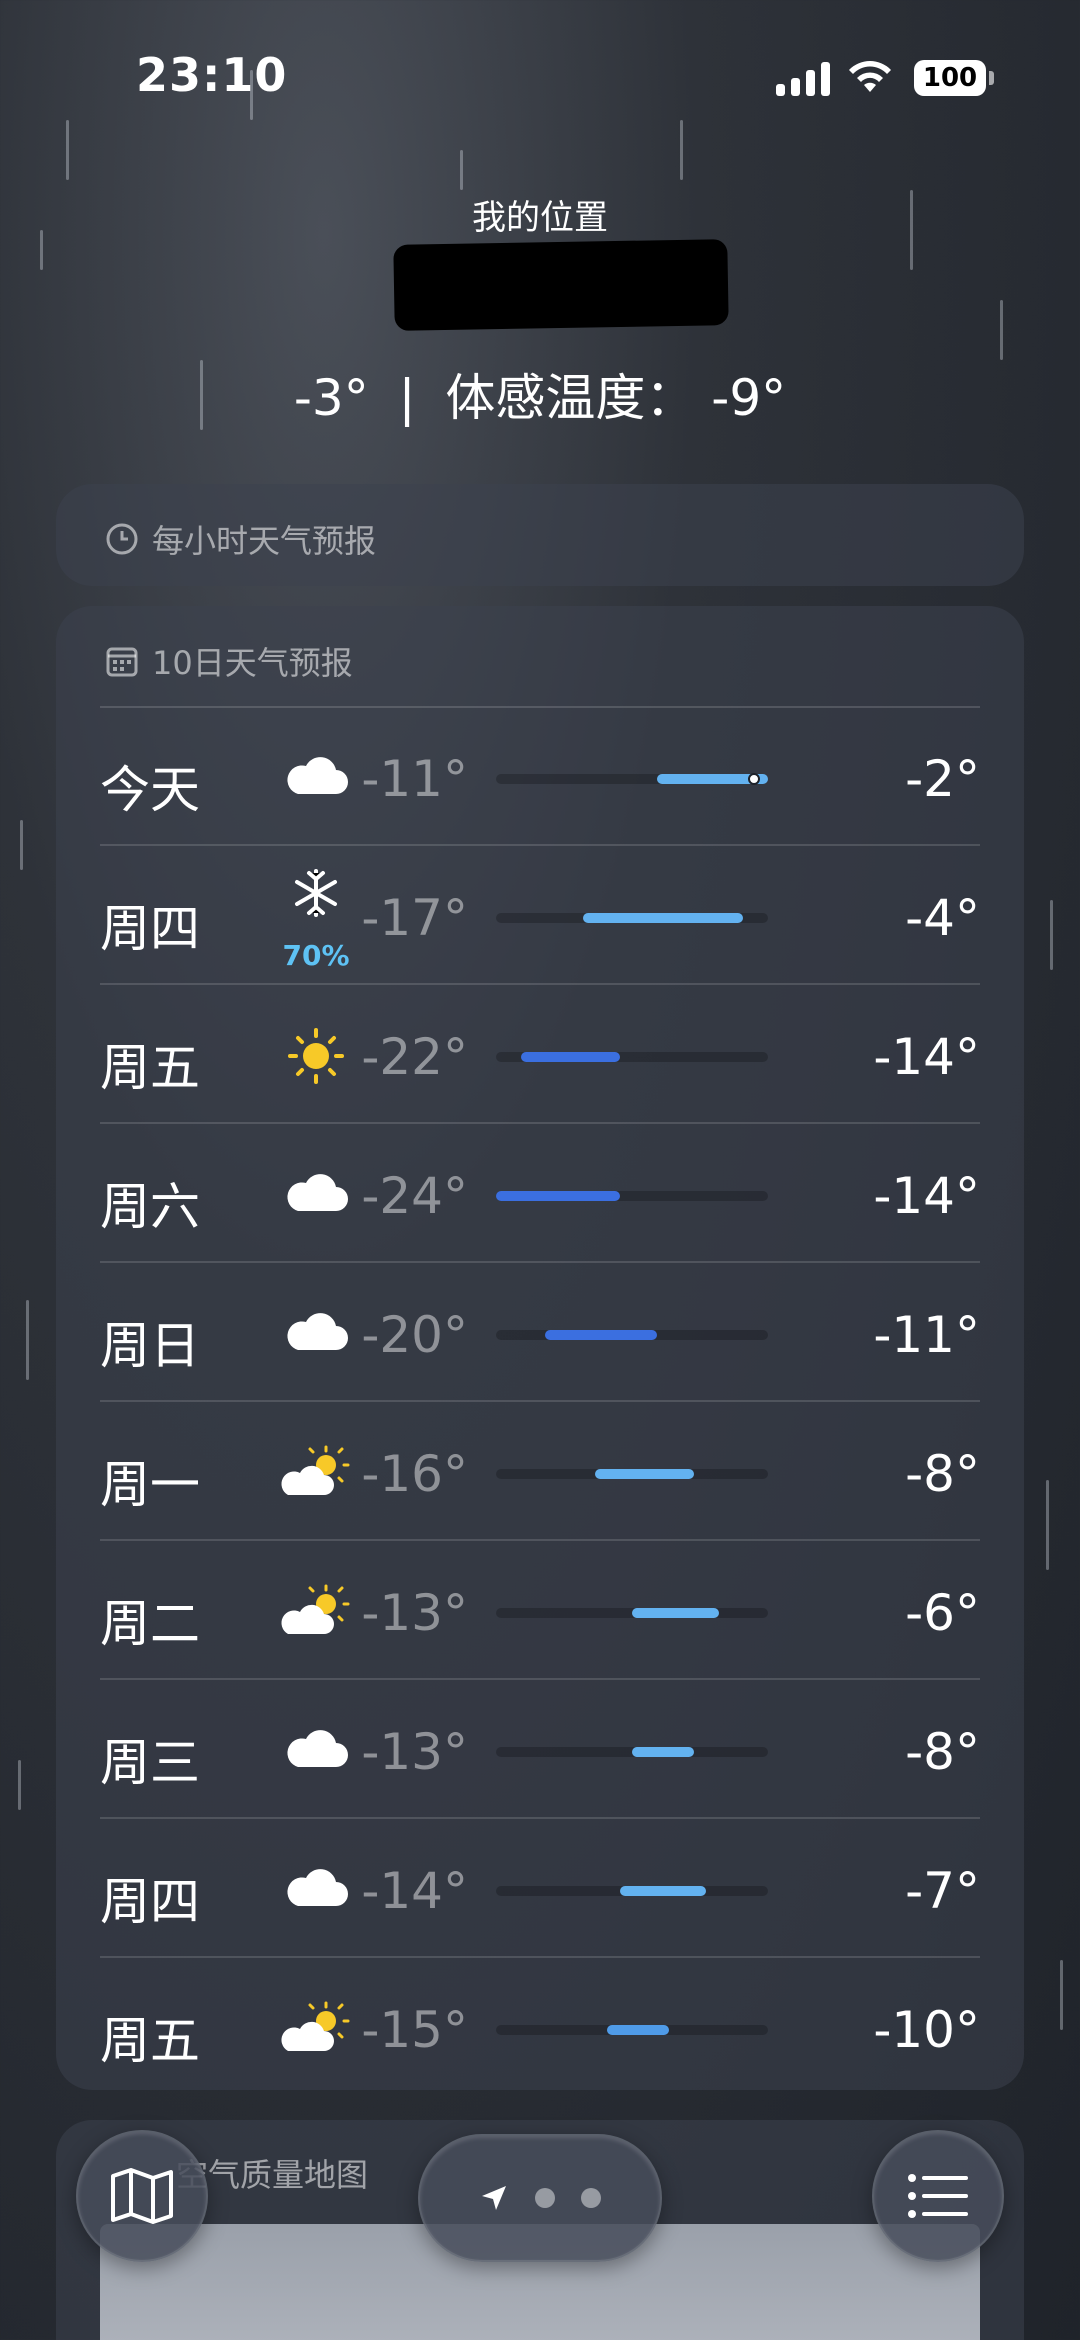 The height and width of the screenshot is (2340, 1080). I want to click on high-temp: -6°, so click(942, 1613).